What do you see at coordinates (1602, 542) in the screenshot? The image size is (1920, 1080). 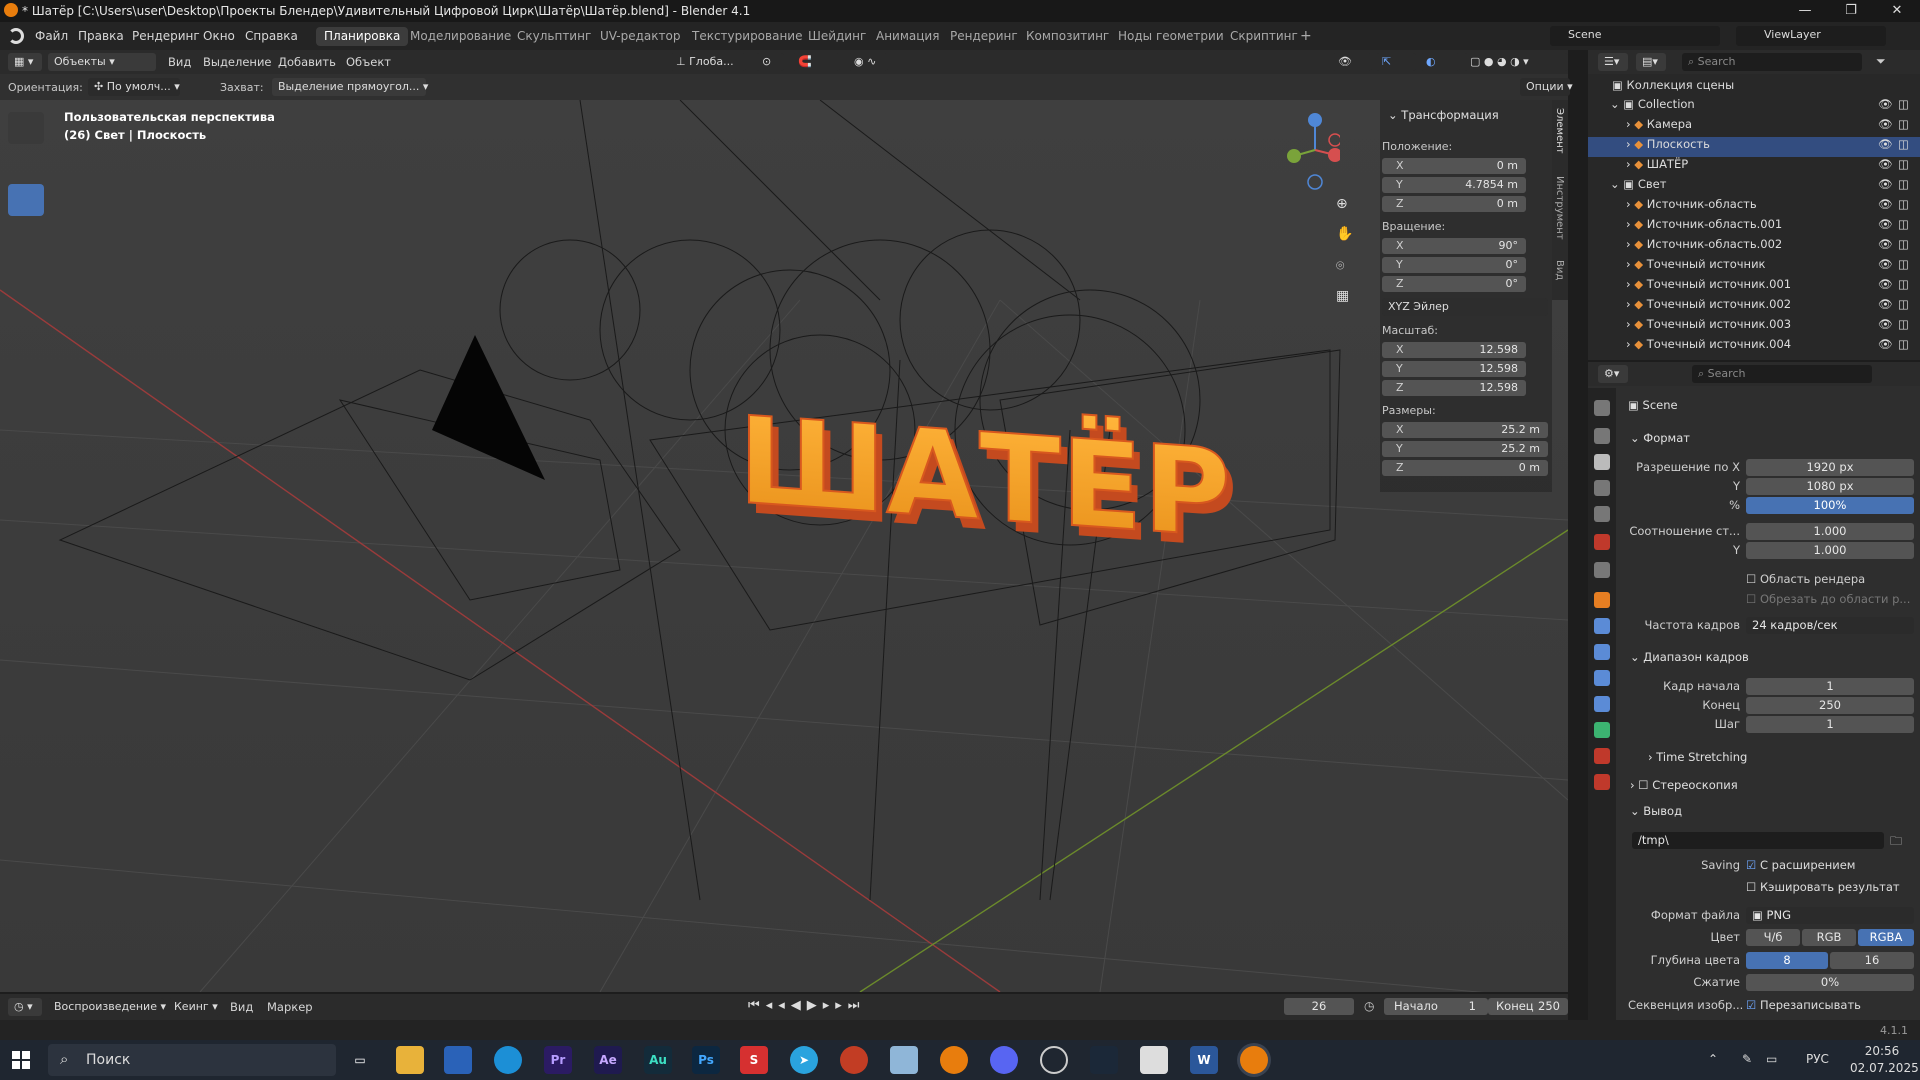 I see `world-tab-icon` at bounding box center [1602, 542].